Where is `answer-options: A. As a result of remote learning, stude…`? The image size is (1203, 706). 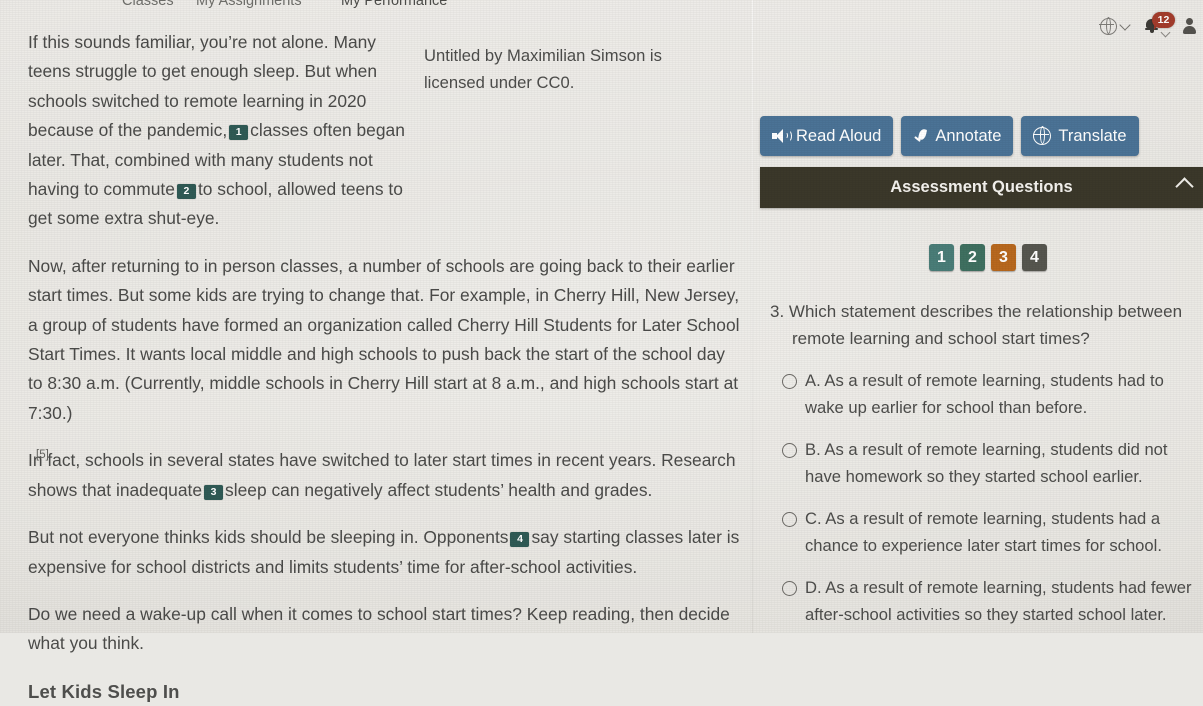
answer-options: A. As a result of remote learning, stude… is located at coordinates (992, 506).